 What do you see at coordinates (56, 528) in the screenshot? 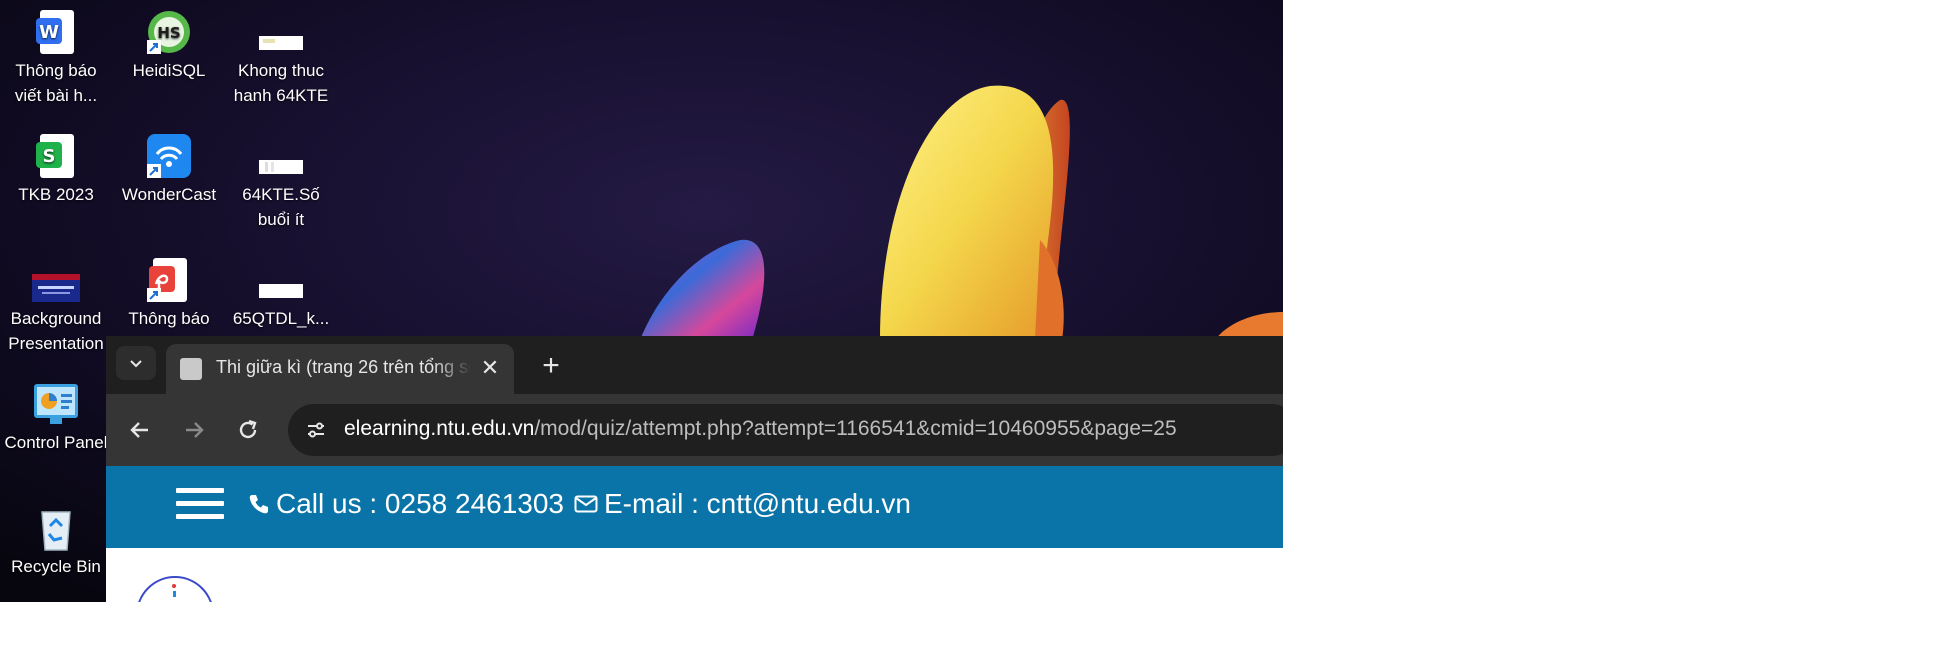
I see `recycle-bin-icon` at bounding box center [56, 528].